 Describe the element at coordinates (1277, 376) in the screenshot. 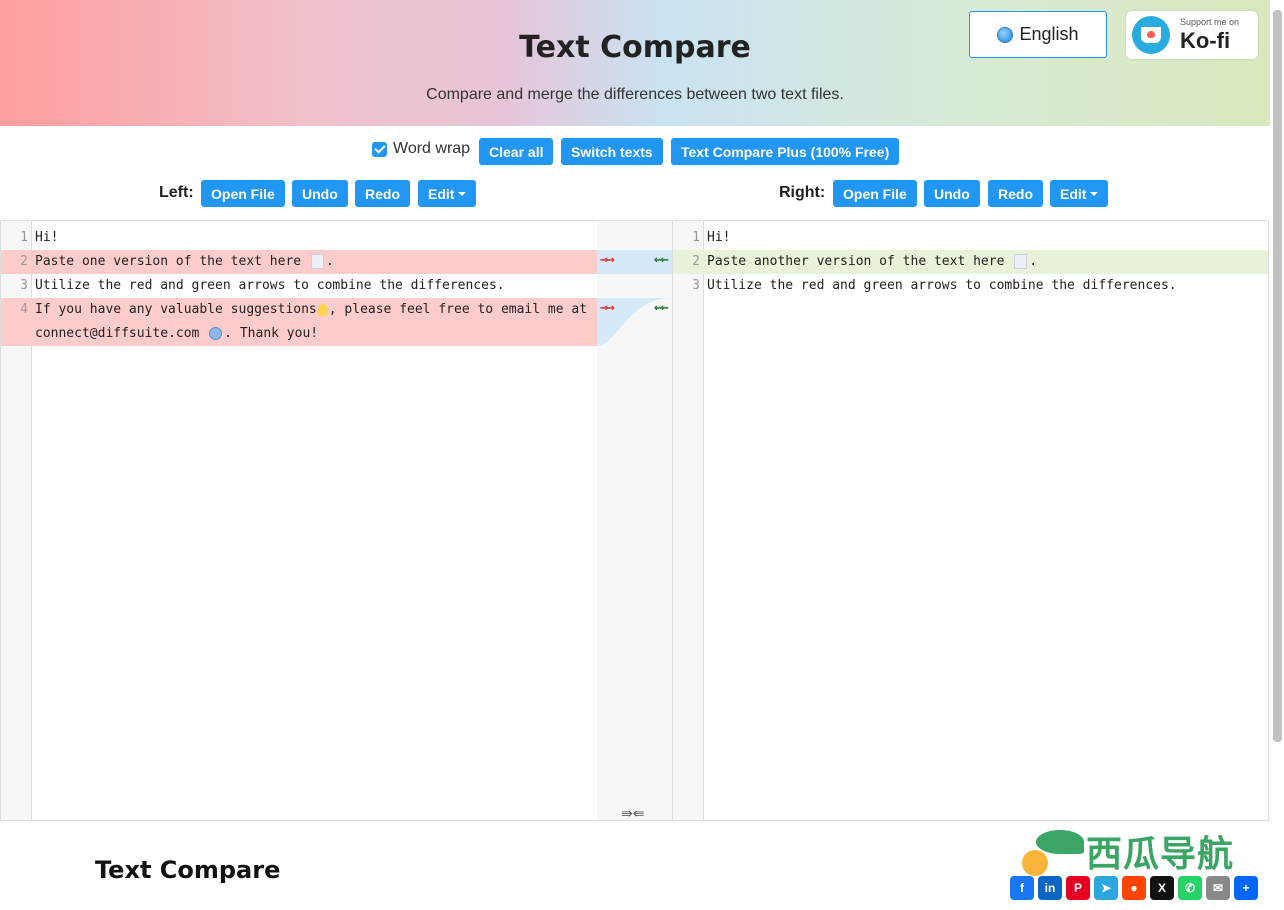

I see `page-scrollbar` at that location.